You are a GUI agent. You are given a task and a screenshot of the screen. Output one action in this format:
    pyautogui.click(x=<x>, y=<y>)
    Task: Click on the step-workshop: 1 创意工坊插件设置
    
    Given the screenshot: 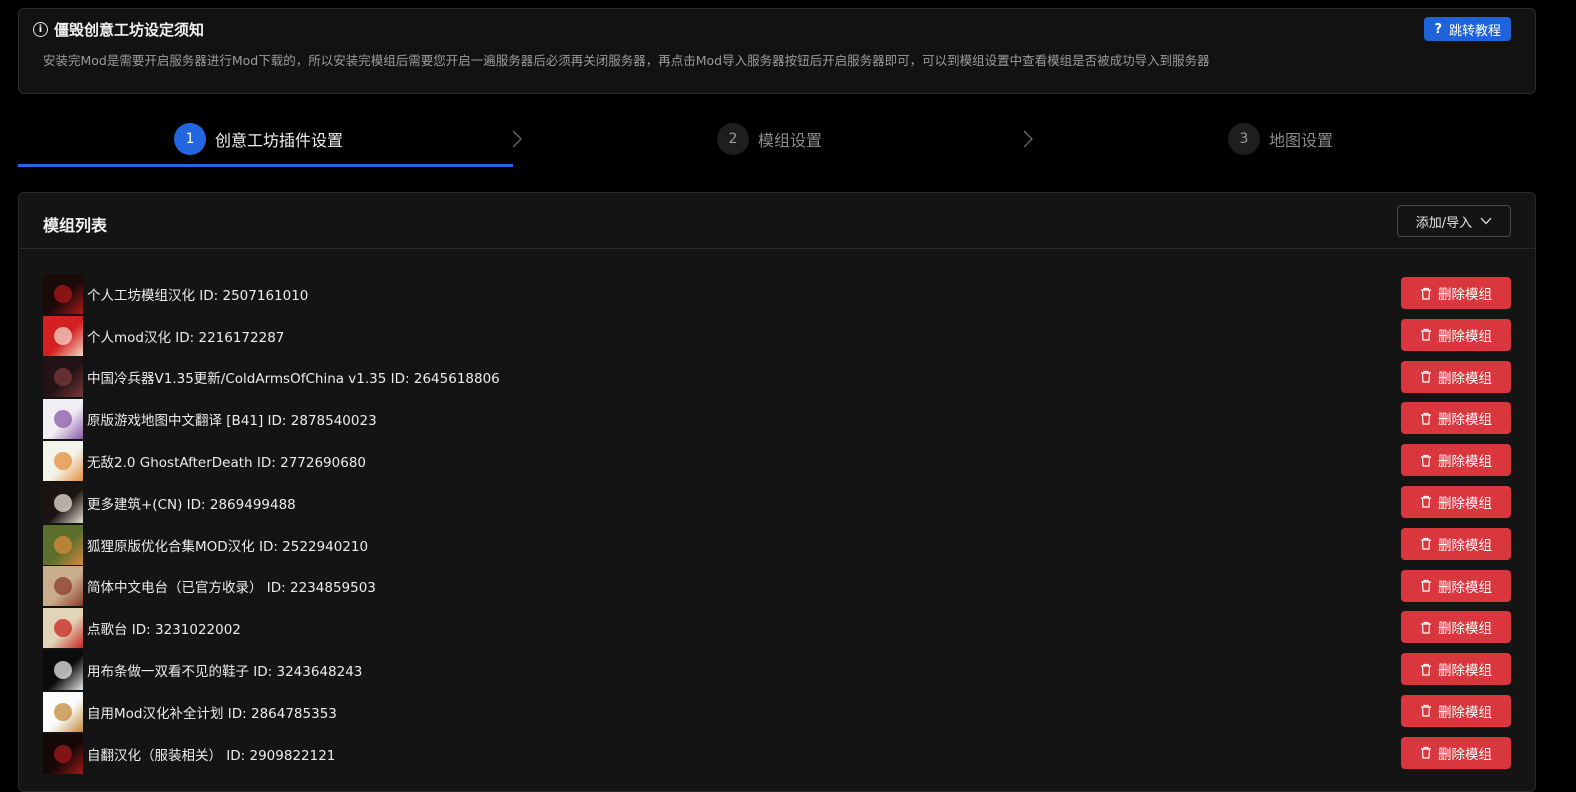 What is the action you would take?
    pyautogui.click(x=258, y=139)
    